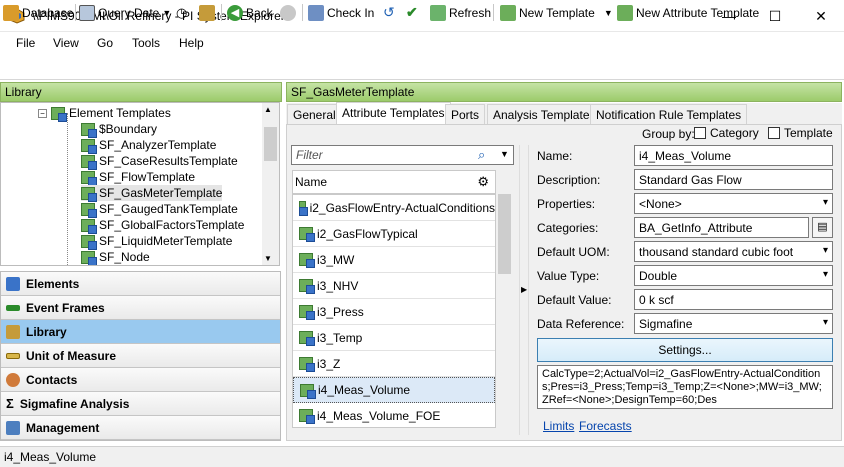 The image size is (844, 467). What do you see at coordinates (733, 155) in the screenshot?
I see `name-field: i4_Meas_Volume` at bounding box center [733, 155].